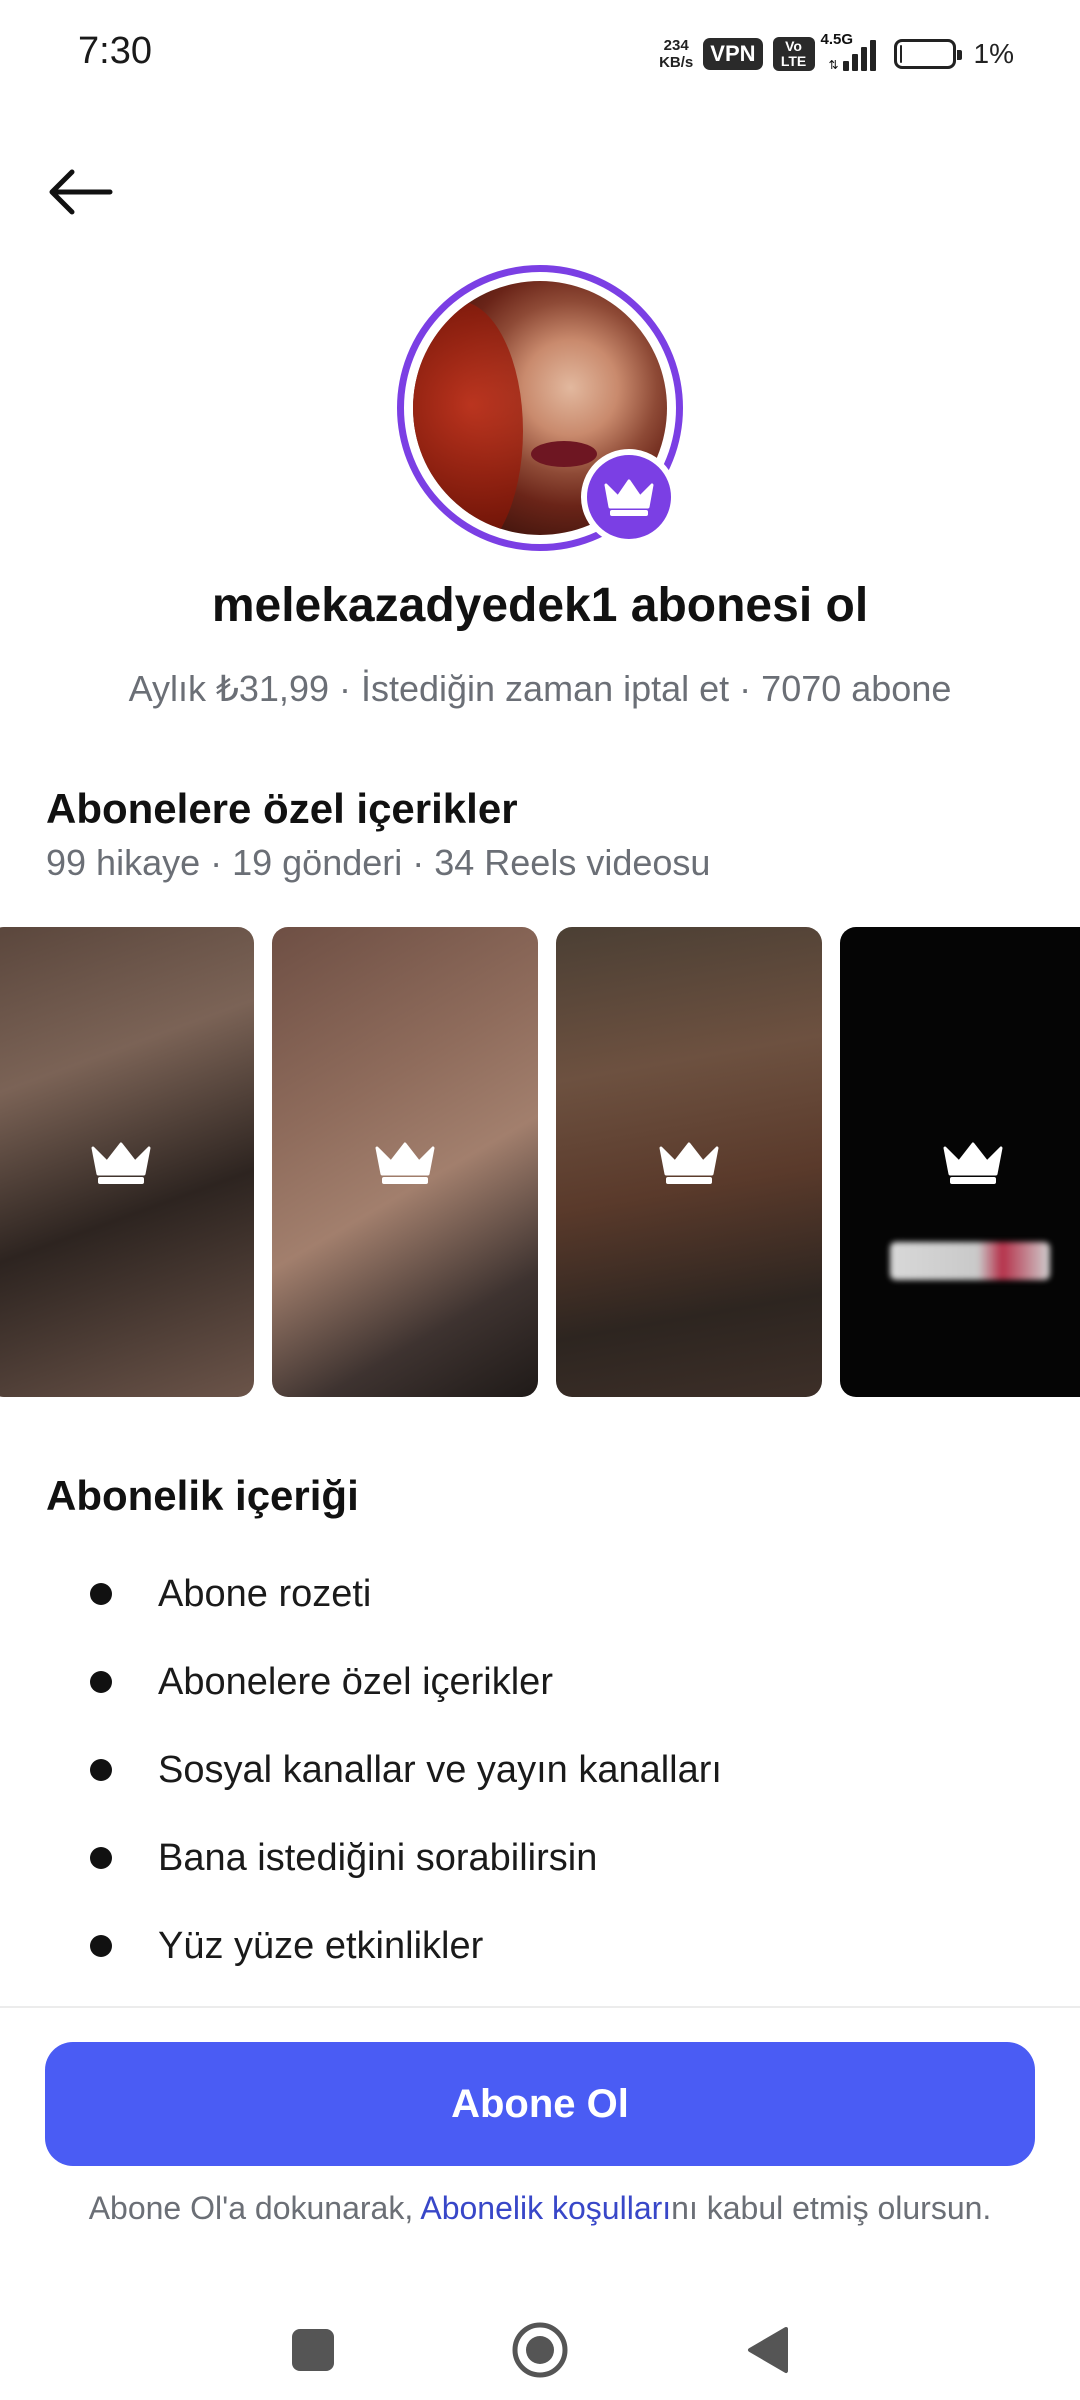  Describe the element at coordinates (970, 1261) in the screenshot. I see `blurred-label` at that location.